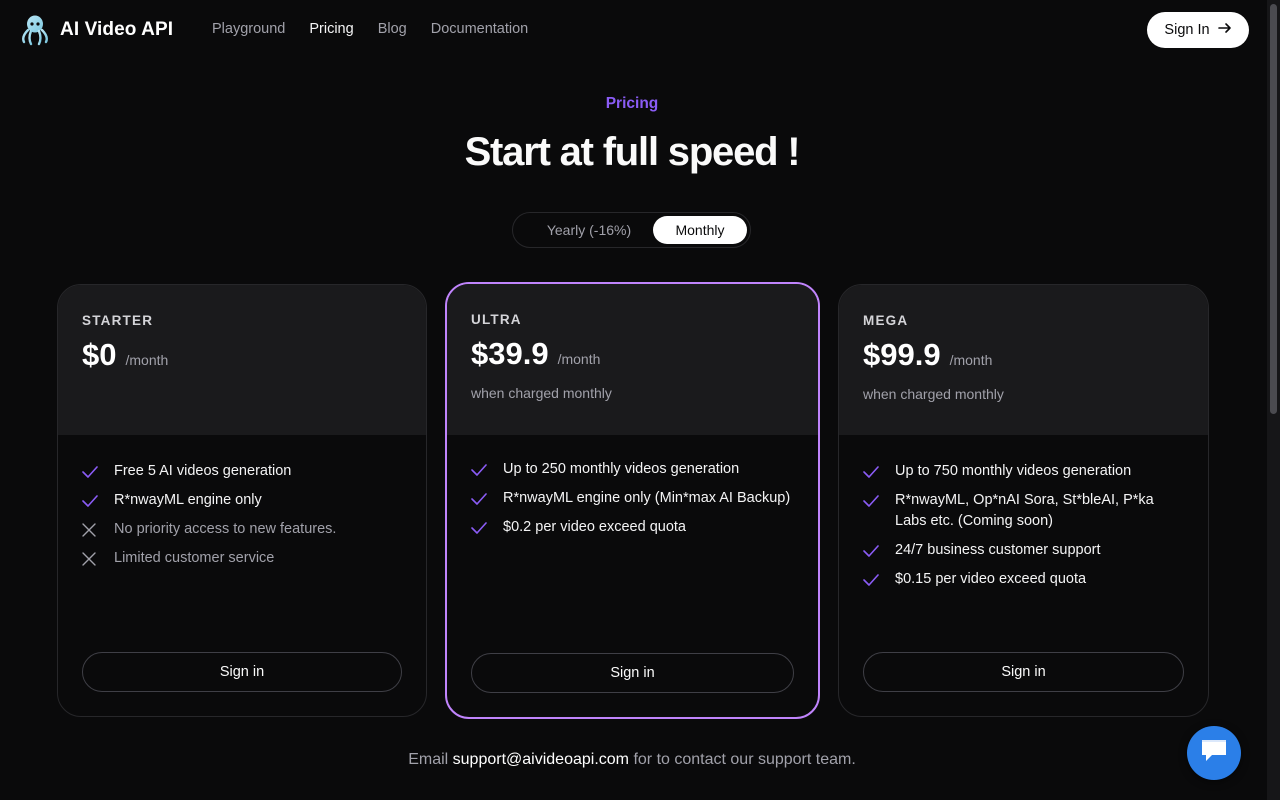 This screenshot has width=1280, height=800. I want to click on price-row: $99.9 /month, so click(927, 355).